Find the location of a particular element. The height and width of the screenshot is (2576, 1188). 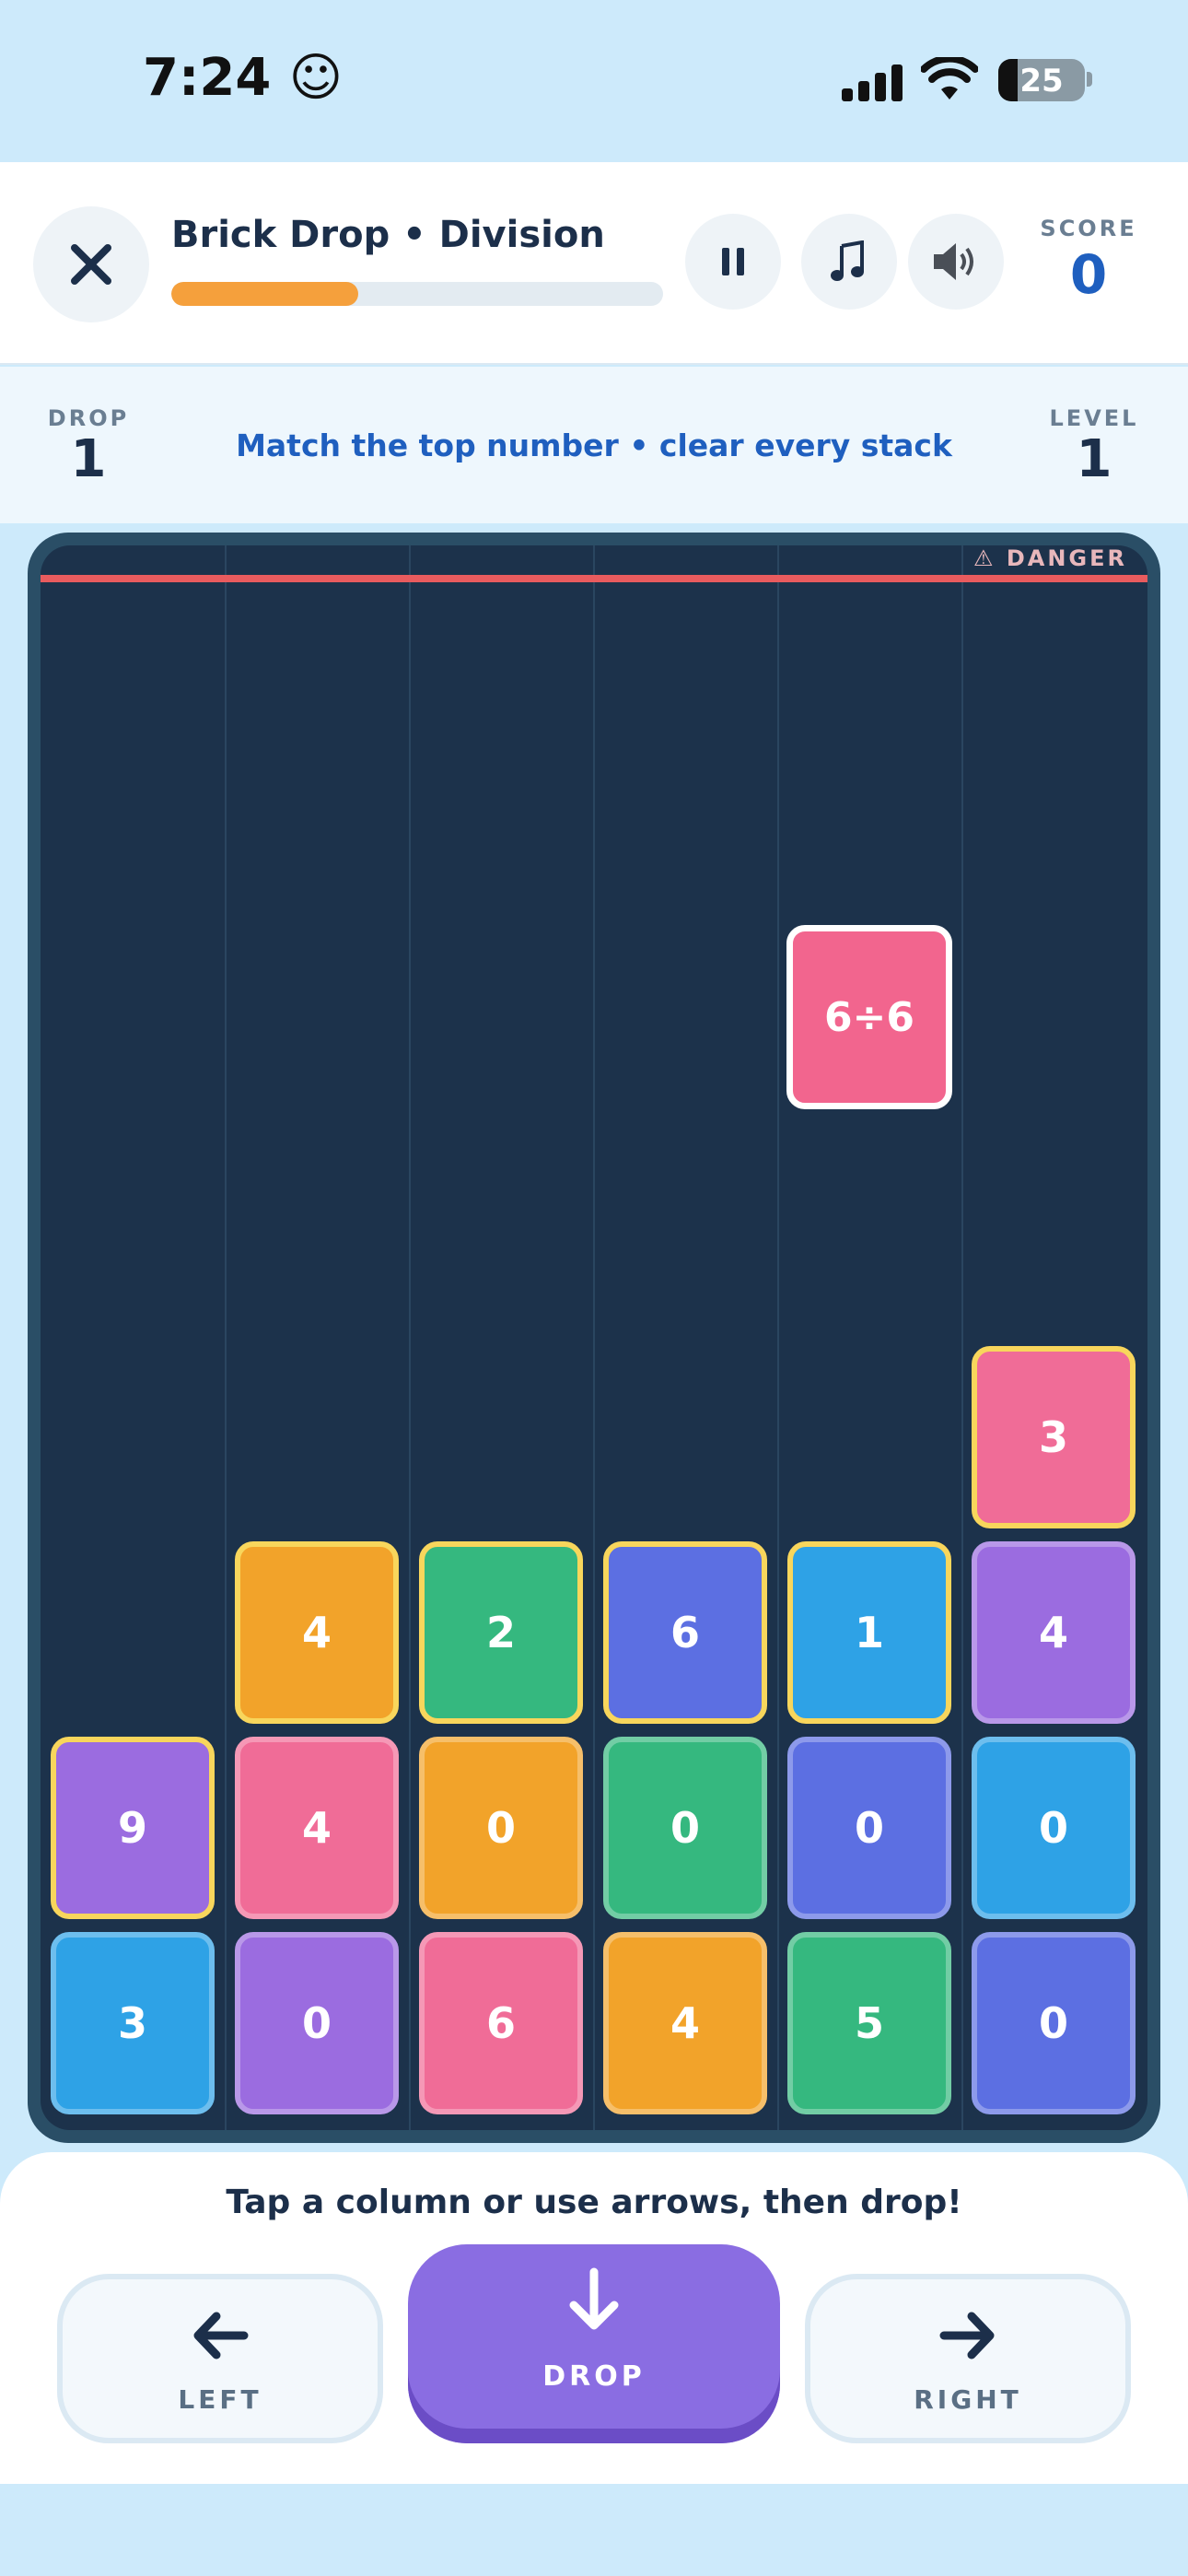

battery-level: 25 is located at coordinates (1041, 81).